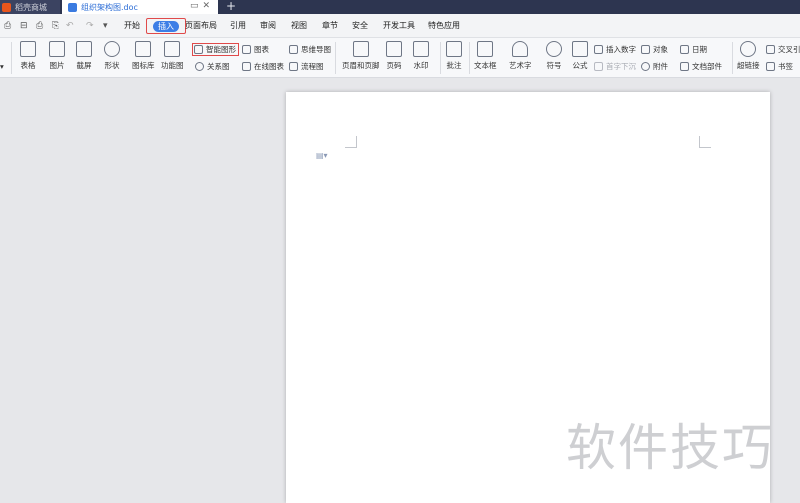 The height and width of the screenshot is (503, 800). I want to click on screenshot-label: 截屏, so click(84, 65).